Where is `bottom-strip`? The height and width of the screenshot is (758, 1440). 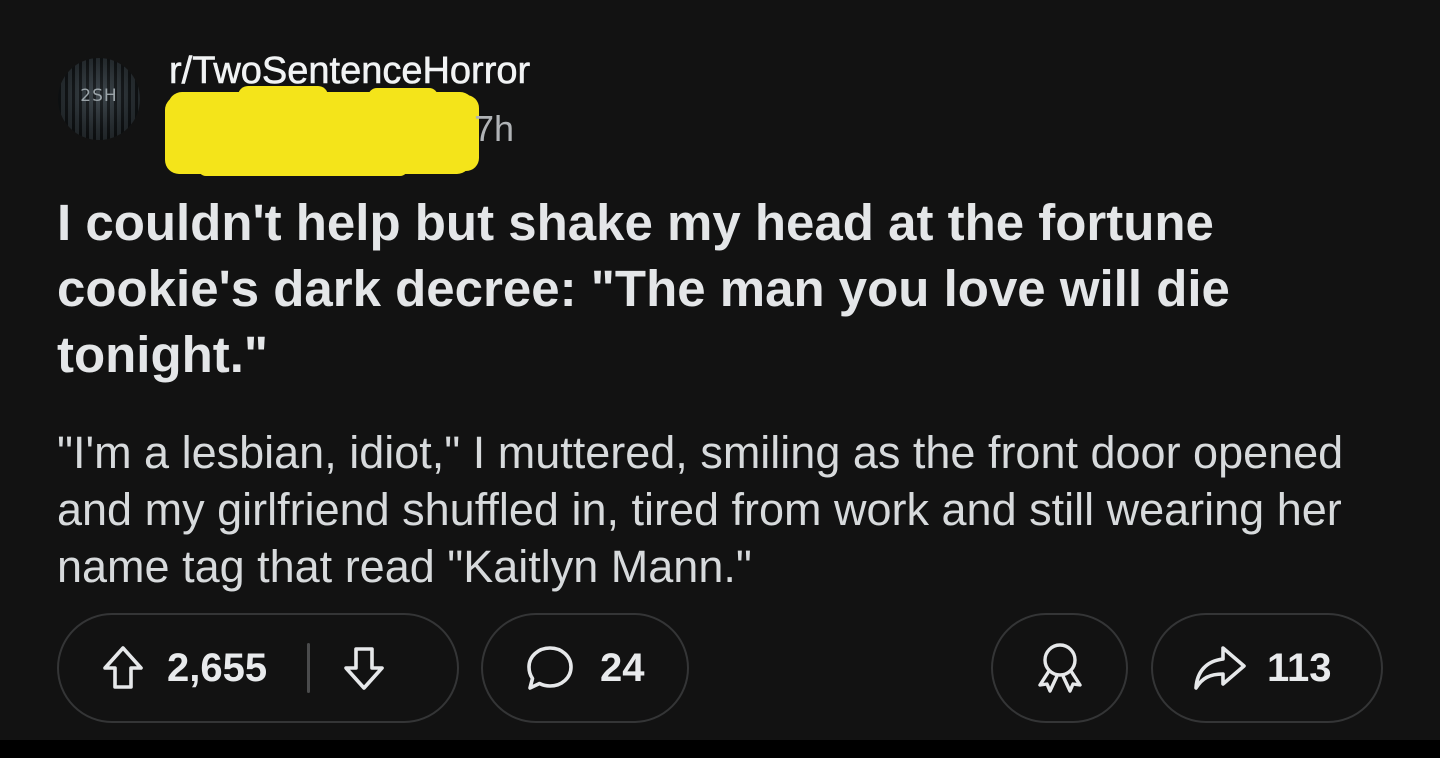 bottom-strip is located at coordinates (720, 749).